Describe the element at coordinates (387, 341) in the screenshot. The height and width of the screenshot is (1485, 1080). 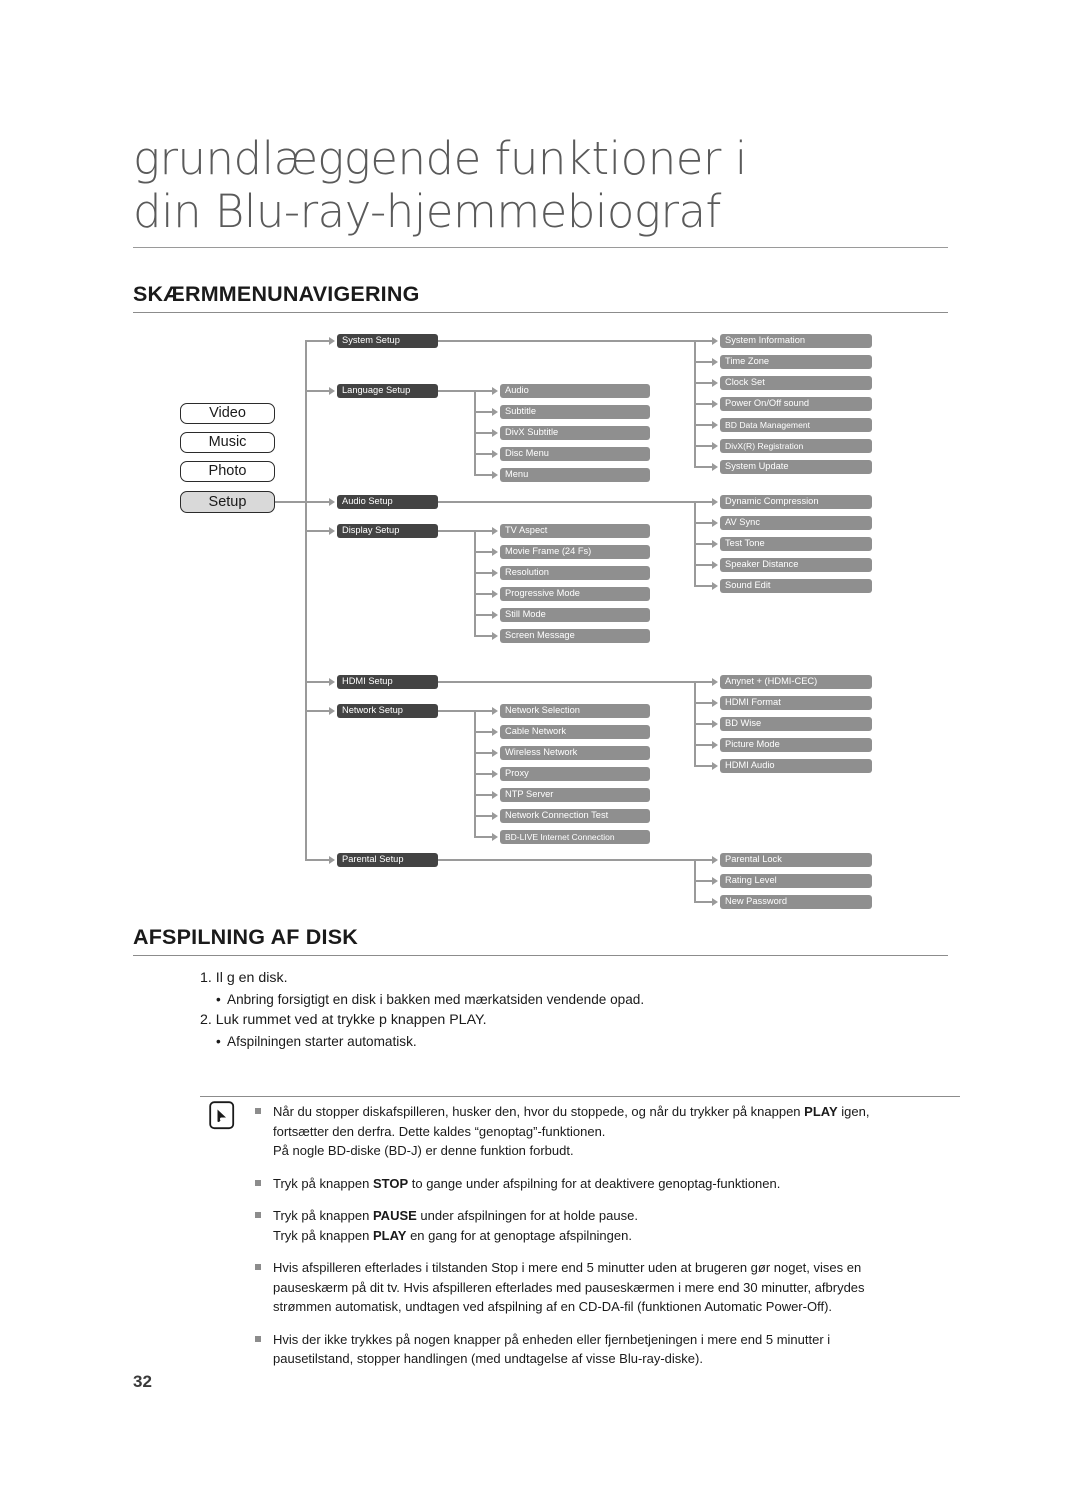
I see `menu-branch-system-setup: System Setup` at that location.